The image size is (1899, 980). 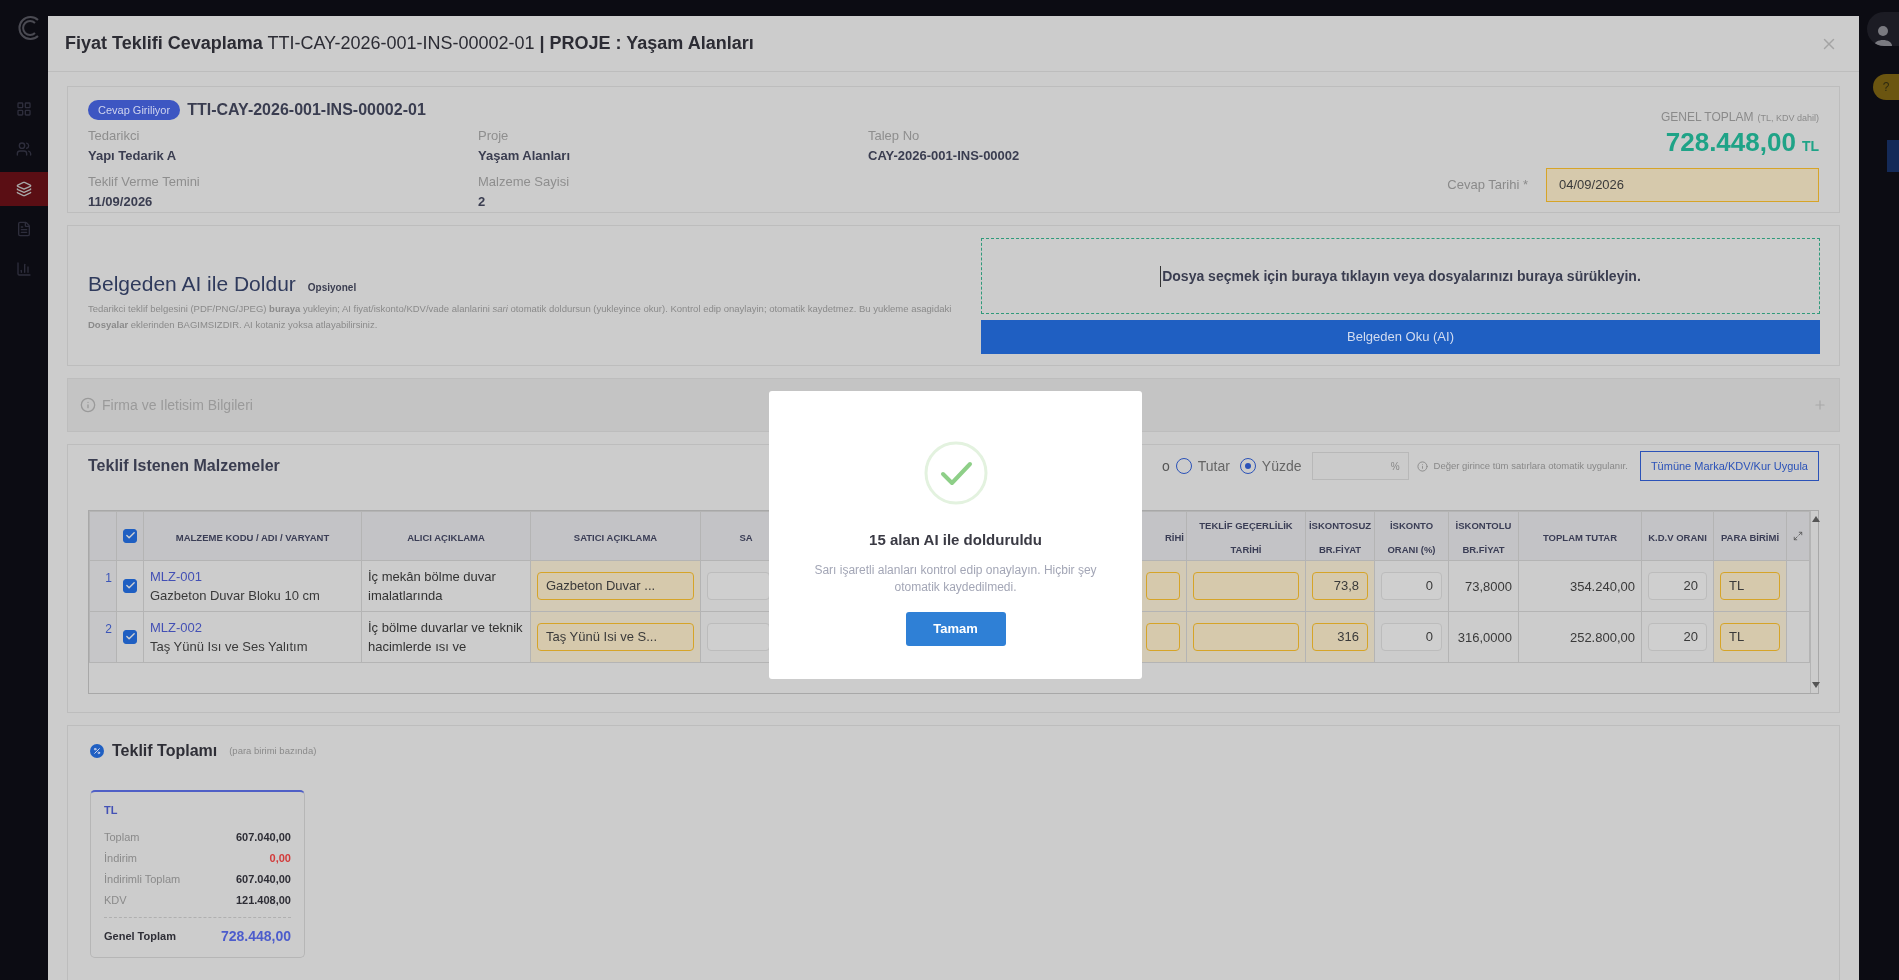 I want to click on total-value: 728.448,00, so click(x=255, y=936).